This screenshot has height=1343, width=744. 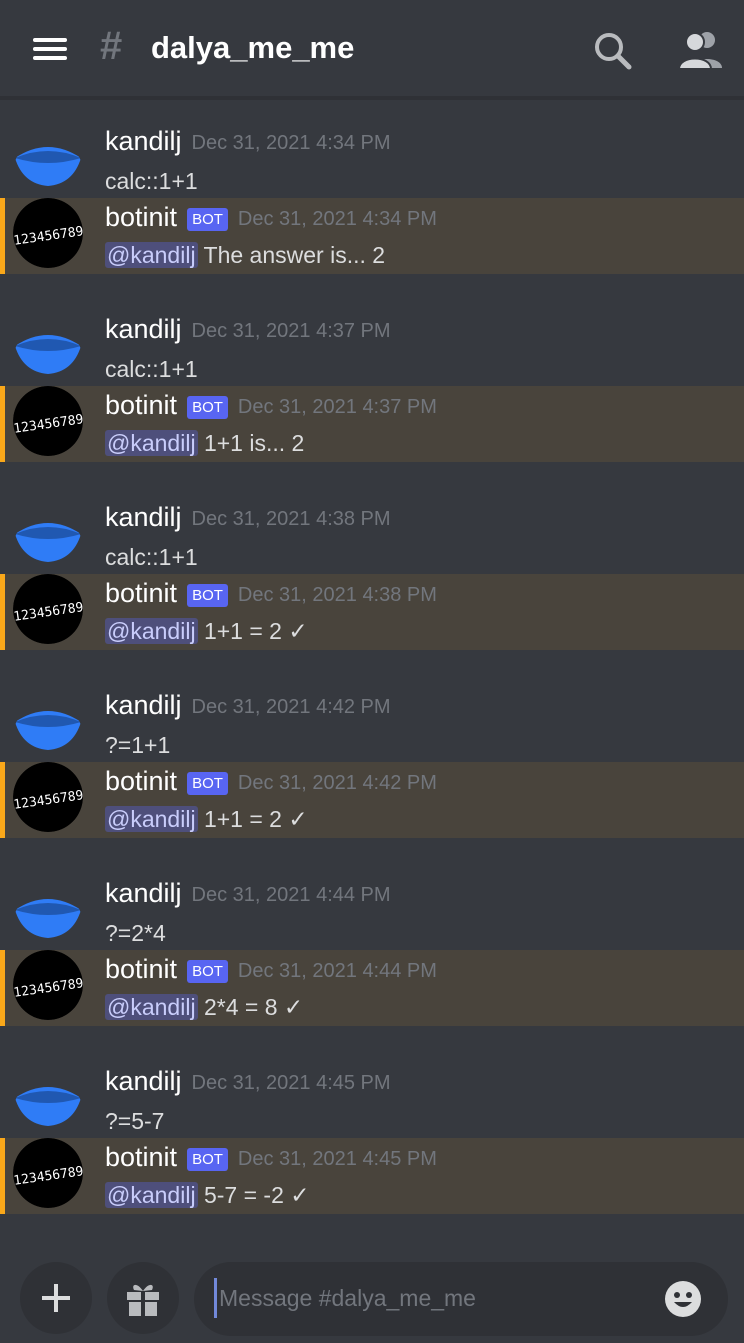 I want to click on message-header: botinit BOT Dec 31, 2021 4:37 PM, so click(x=271, y=405).